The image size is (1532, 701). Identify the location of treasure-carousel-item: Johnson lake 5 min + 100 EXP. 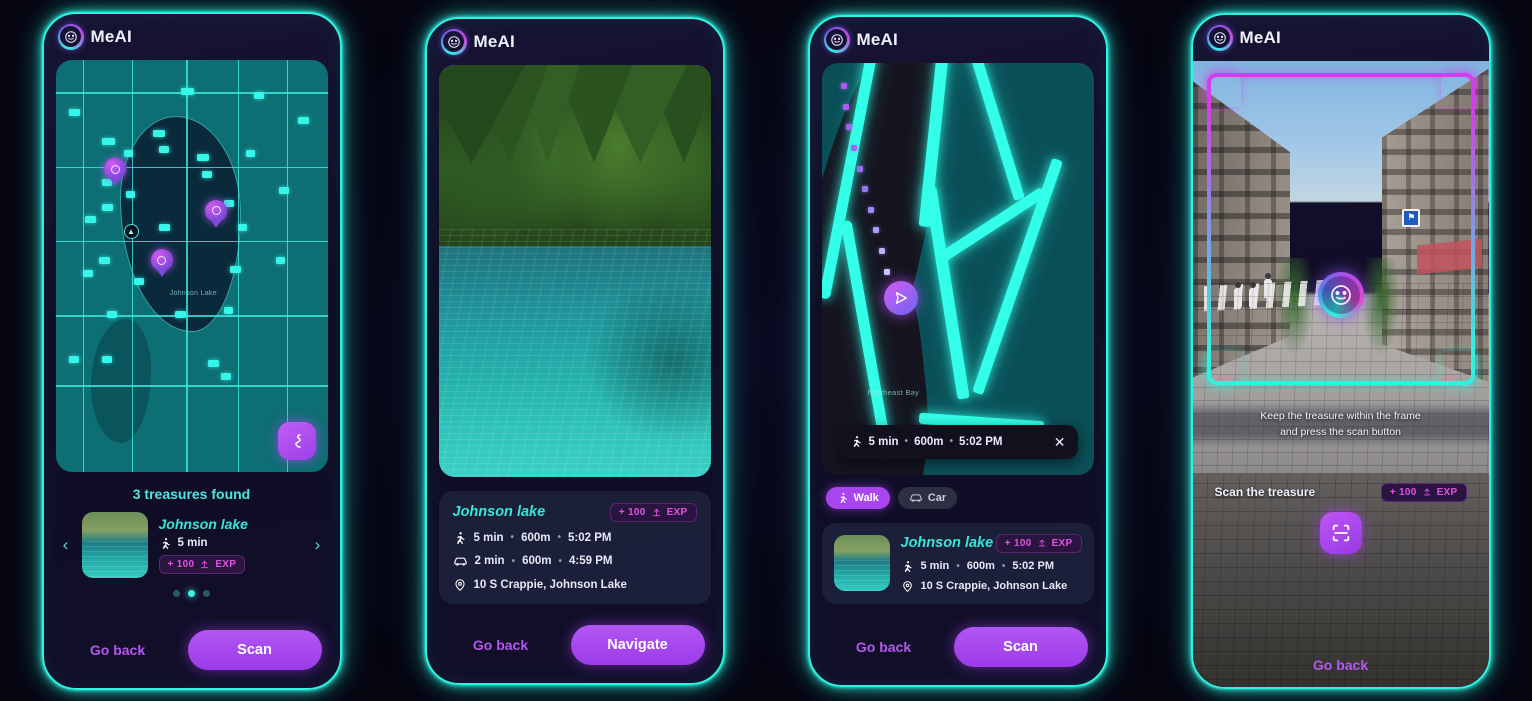
(191, 544).